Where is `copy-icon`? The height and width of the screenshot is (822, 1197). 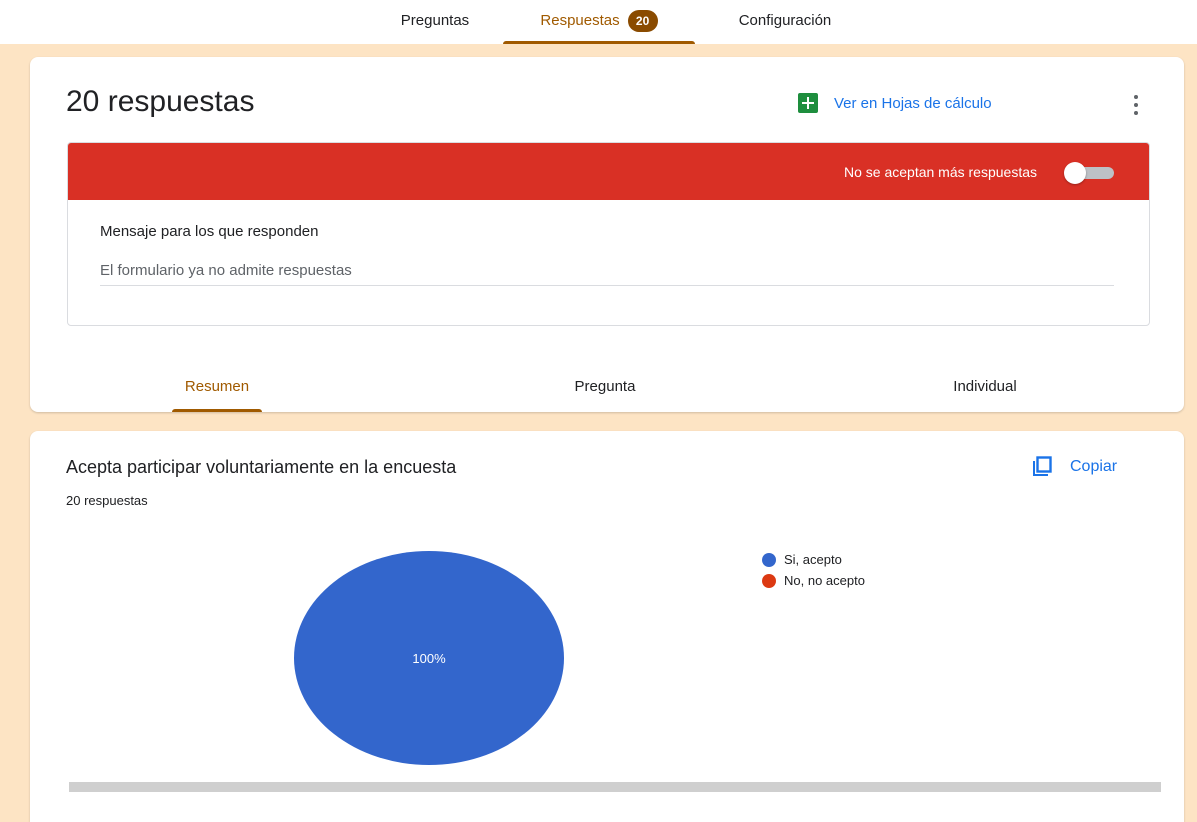
copy-icon is located at coordinates (1042, 466).